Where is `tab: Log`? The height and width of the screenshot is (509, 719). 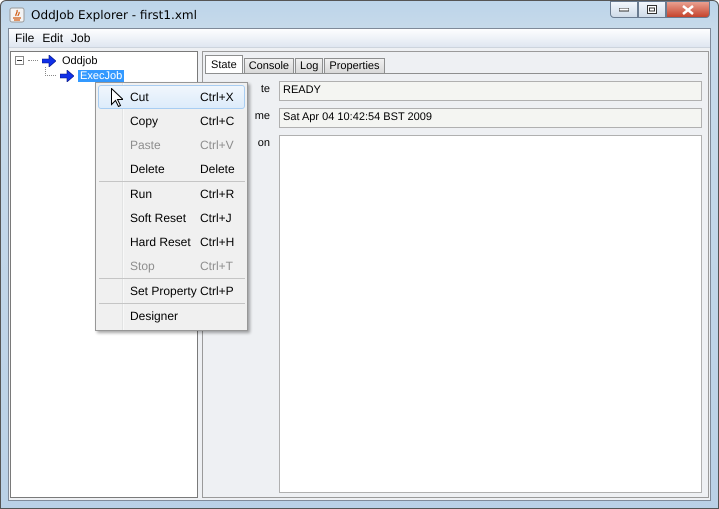
tab: Log is located at coordinates (309, 65).